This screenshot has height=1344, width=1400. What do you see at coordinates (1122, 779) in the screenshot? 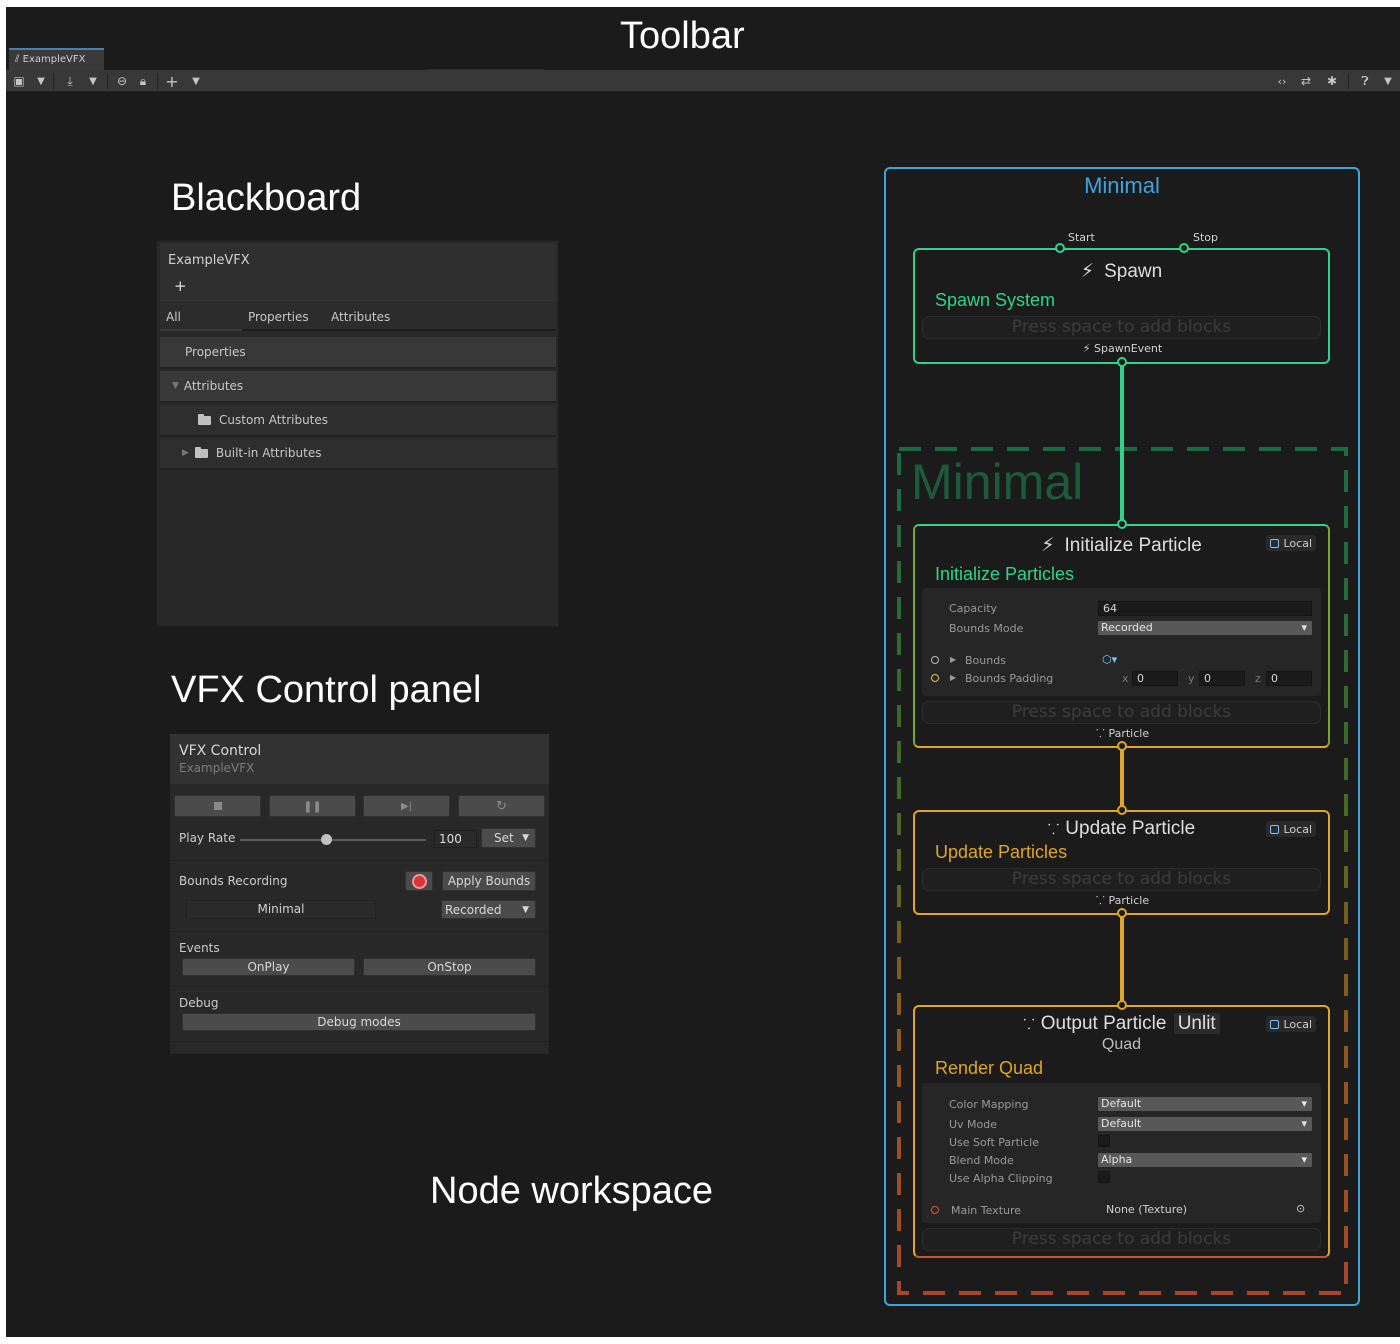
I see `init-to-update-wire` at bounding box center [1122, 779].